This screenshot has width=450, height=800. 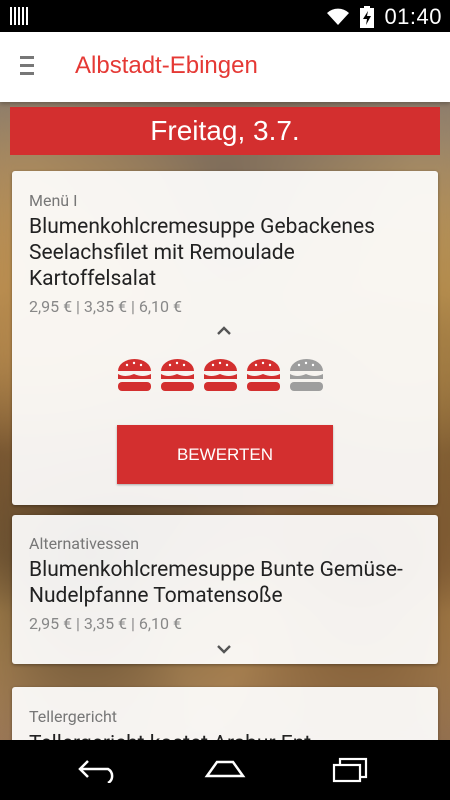 What do you see at coordinates (73, 716) in the screenshot?
I see `menu-category: Tellergericht` at bounding box center [73, 716].